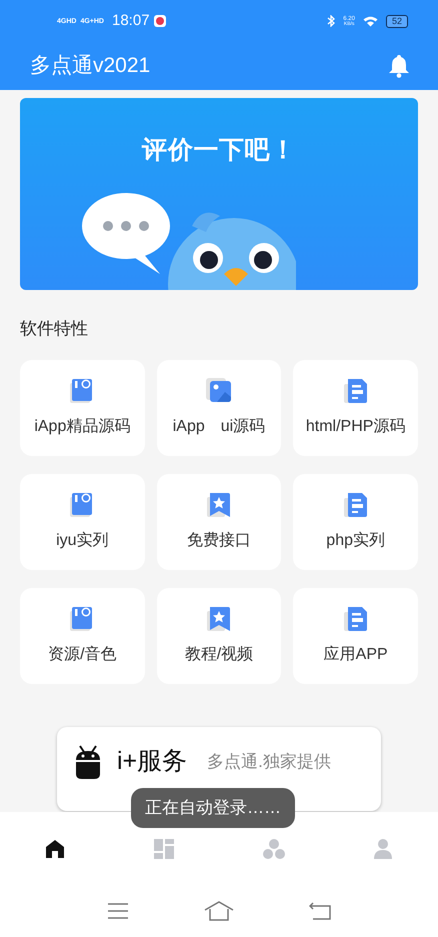 The width and height of the screenshot is (438, 937). What do you see at coordinates (218, 391) in the screenshot?
I see `image-icon` at bounding box center [218, 391].